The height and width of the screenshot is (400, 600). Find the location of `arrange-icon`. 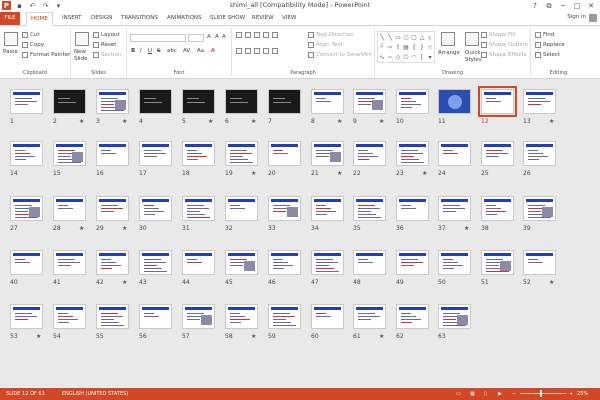

arrange-icon is located at coordinates (448, 39).